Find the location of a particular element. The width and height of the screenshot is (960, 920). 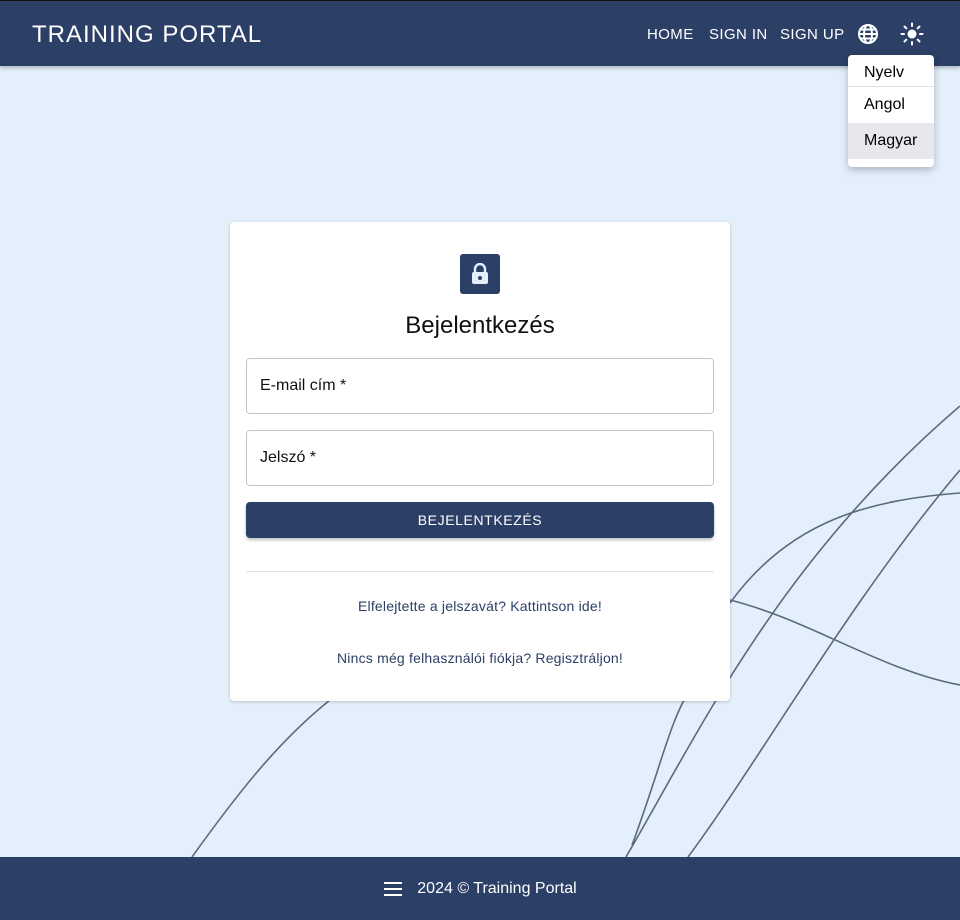

nav-home: HOME is located at coordinates (670, 34).